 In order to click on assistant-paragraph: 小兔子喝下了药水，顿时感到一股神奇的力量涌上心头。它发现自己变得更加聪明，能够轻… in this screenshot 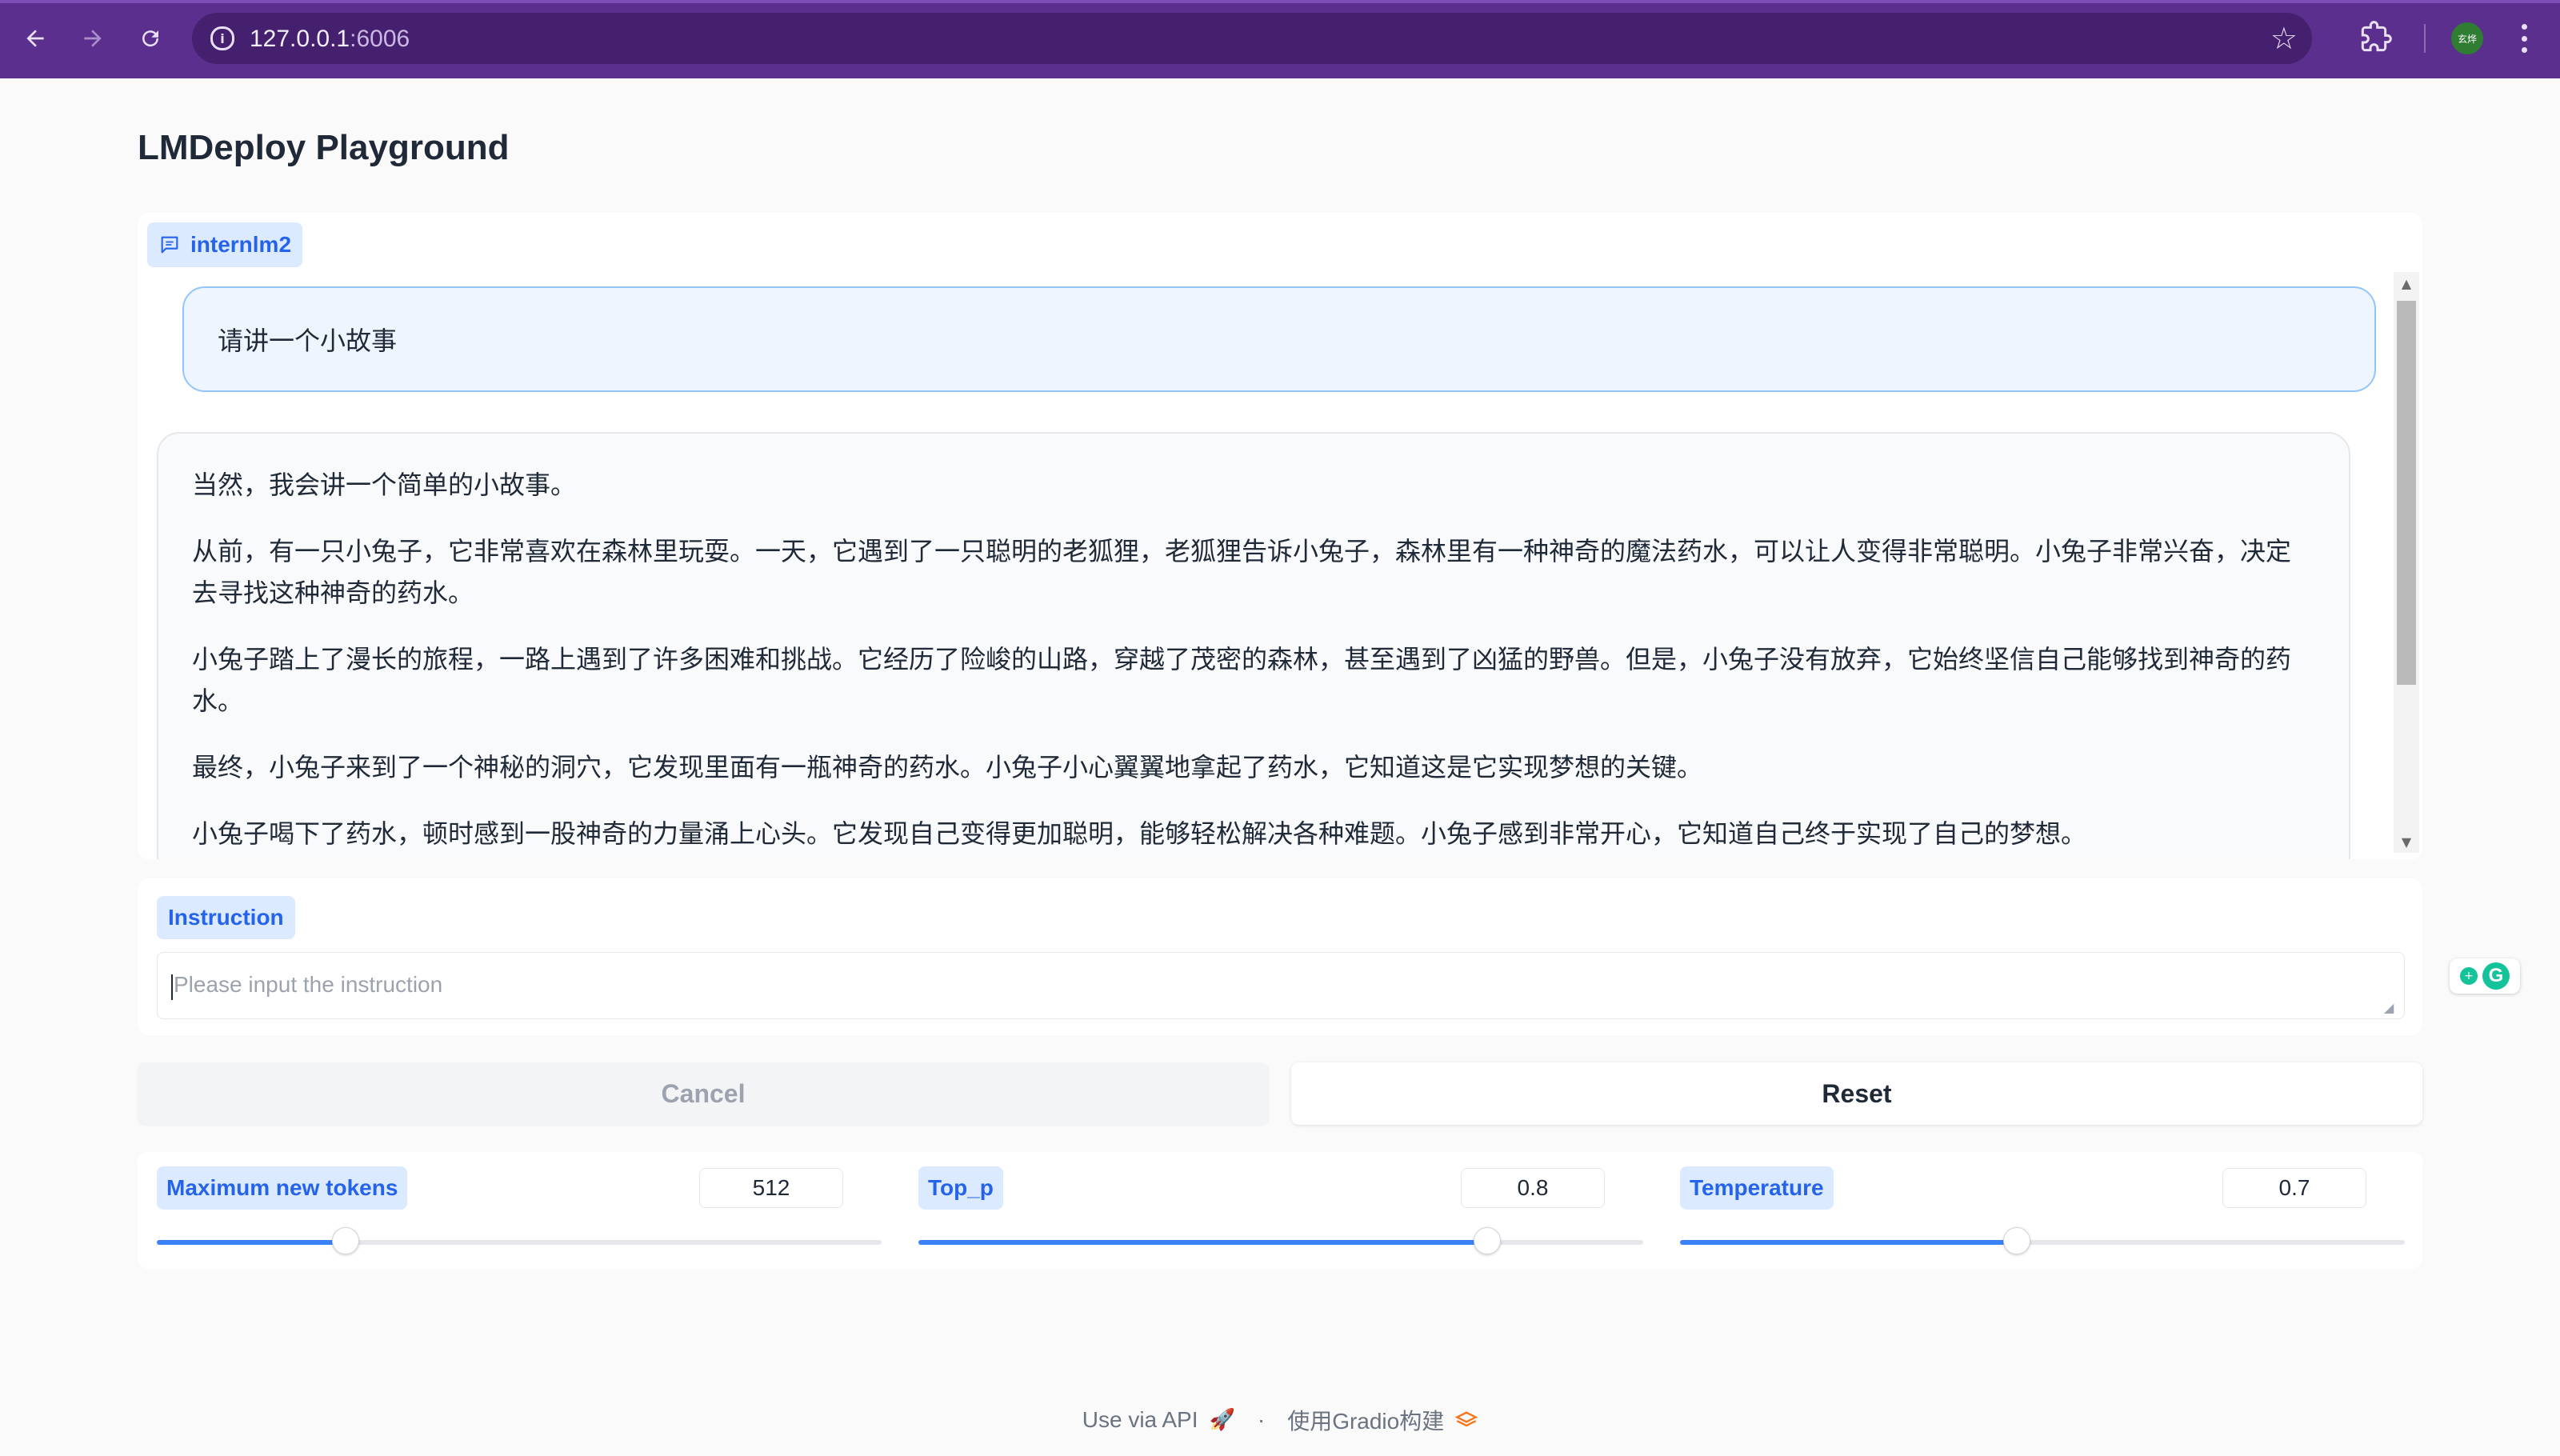, I will do `click(1139, 833)`.